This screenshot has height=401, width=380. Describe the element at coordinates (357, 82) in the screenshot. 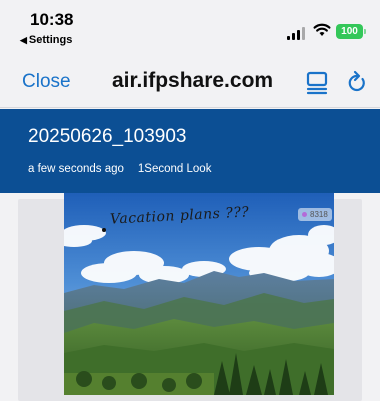

I see `refresh-icon` at that location.